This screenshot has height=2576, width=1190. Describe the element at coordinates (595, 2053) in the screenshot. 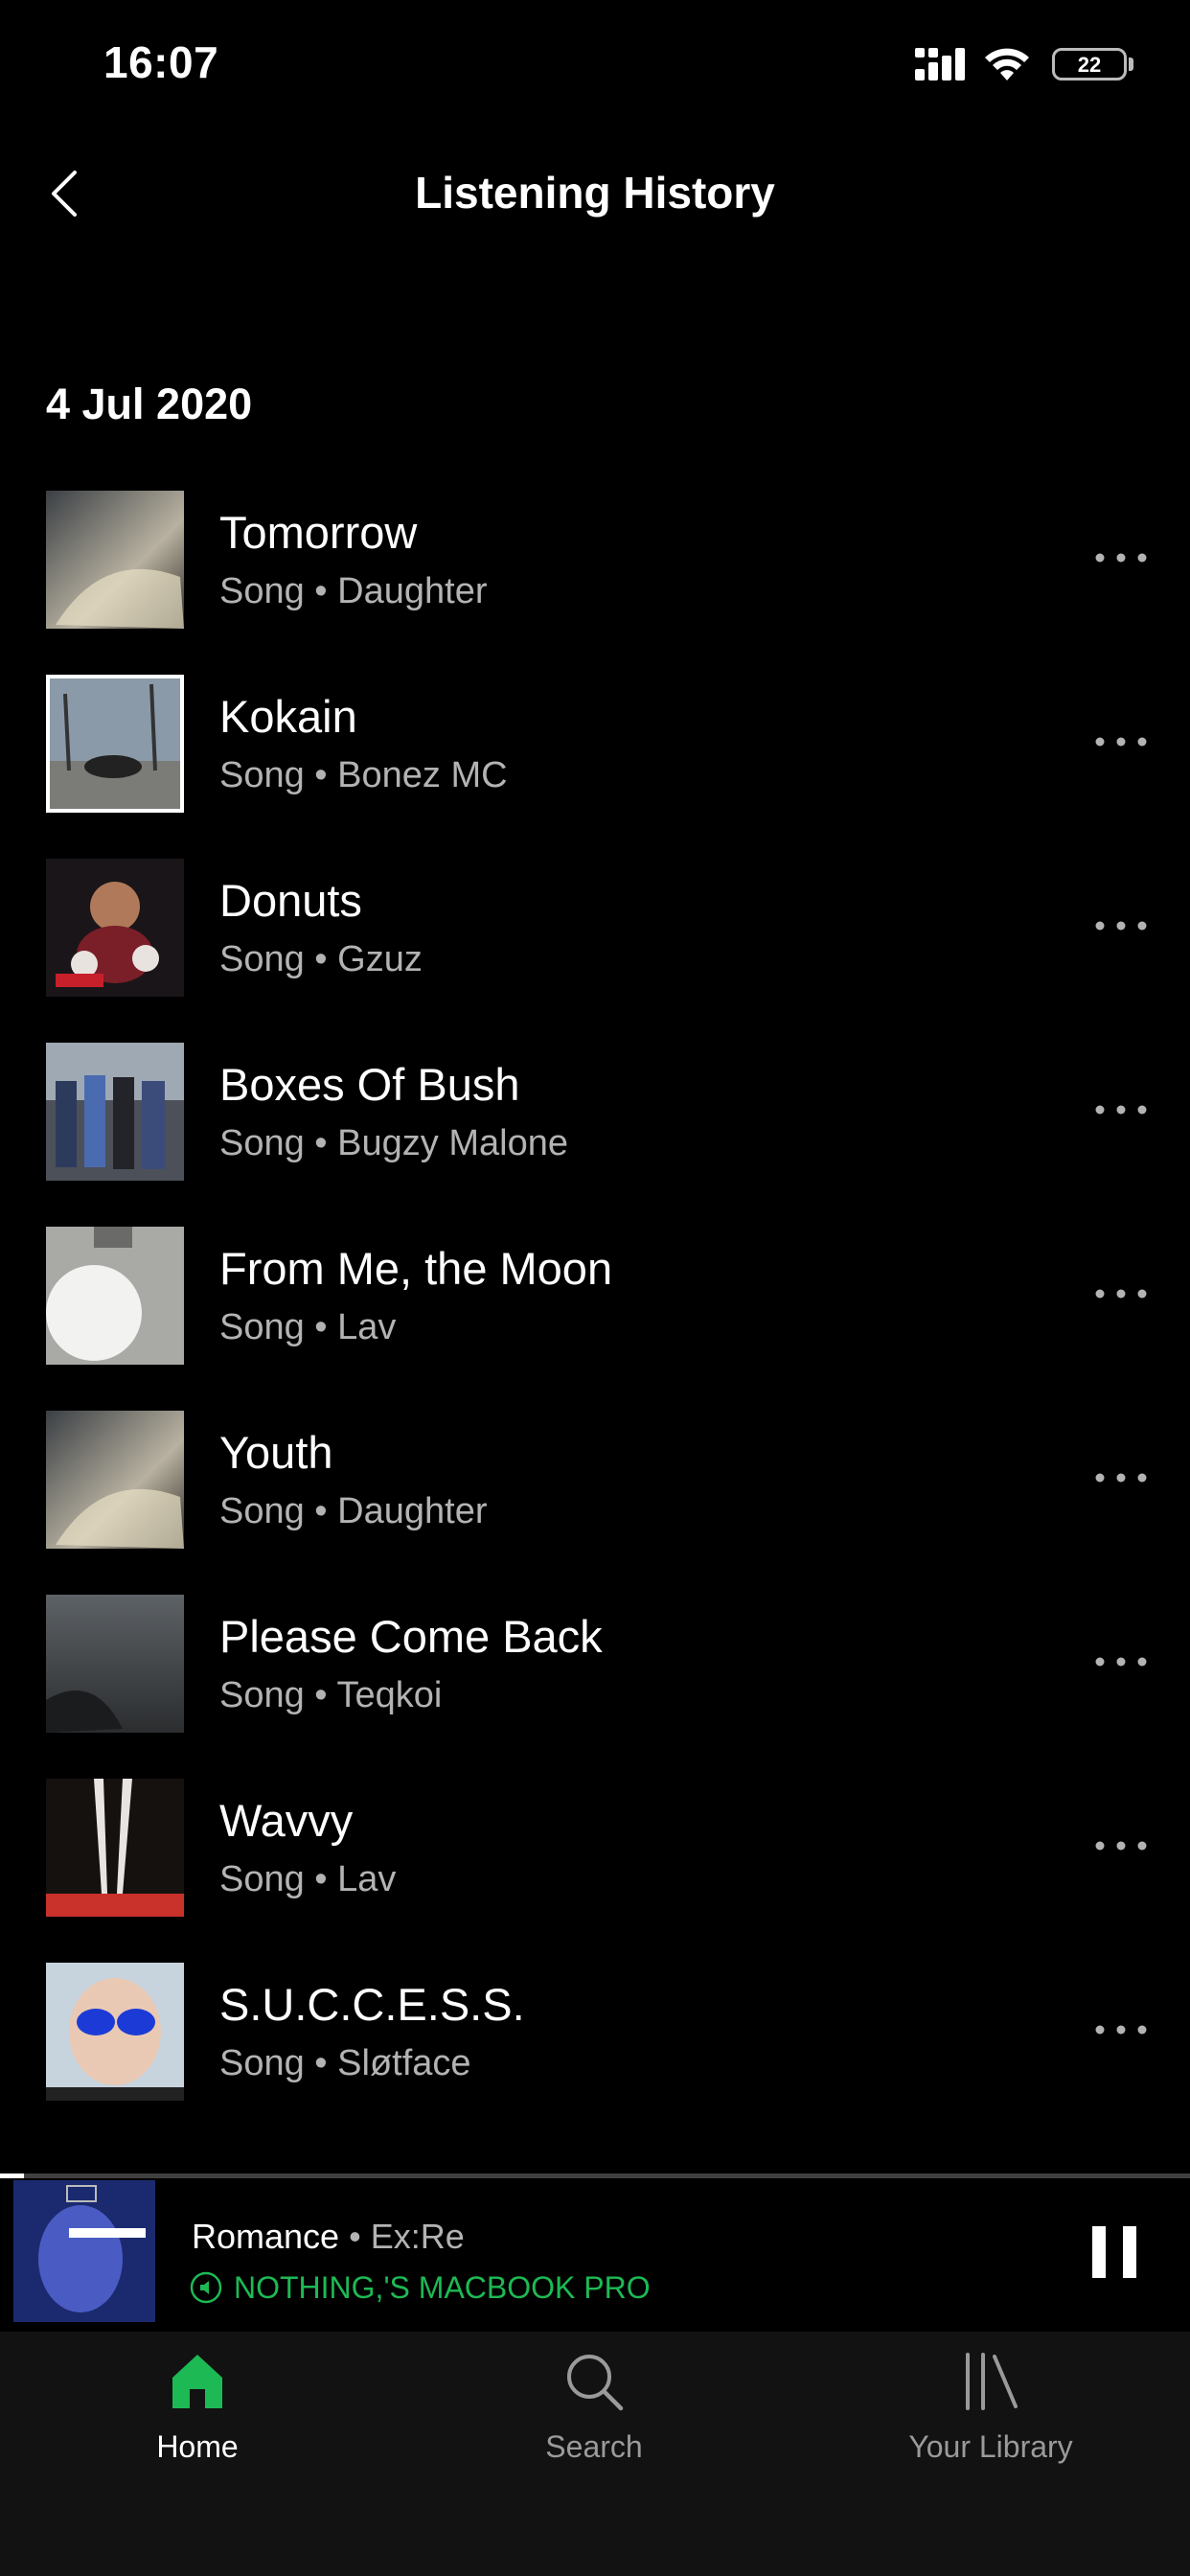

I see `track-row: S.U.C.C.E.S.S. Song • Sløtface` at that location.